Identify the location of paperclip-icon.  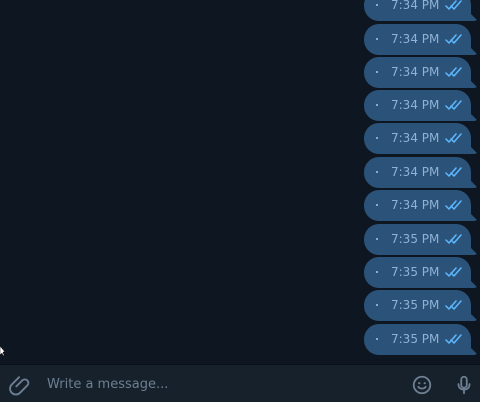
(19, 386).